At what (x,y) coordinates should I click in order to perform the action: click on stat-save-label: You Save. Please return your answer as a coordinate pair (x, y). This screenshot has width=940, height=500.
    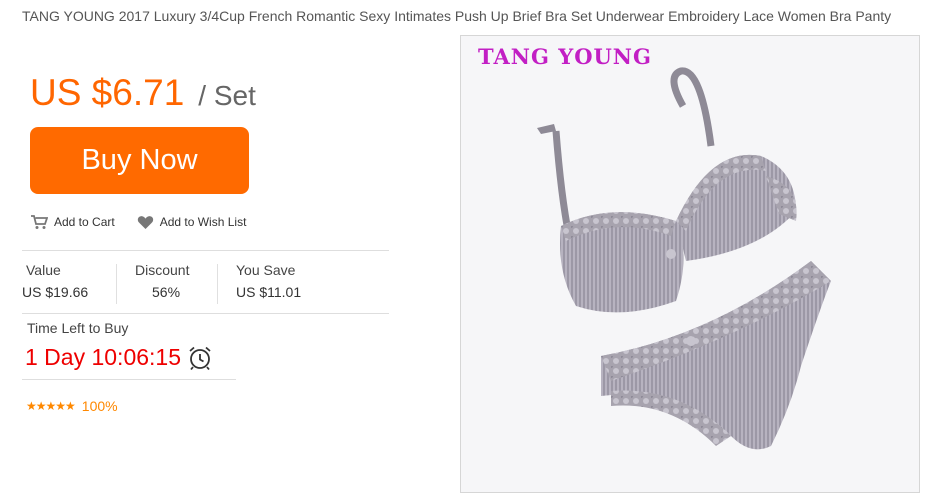
    Looking at the image, I should click on (266, 270).